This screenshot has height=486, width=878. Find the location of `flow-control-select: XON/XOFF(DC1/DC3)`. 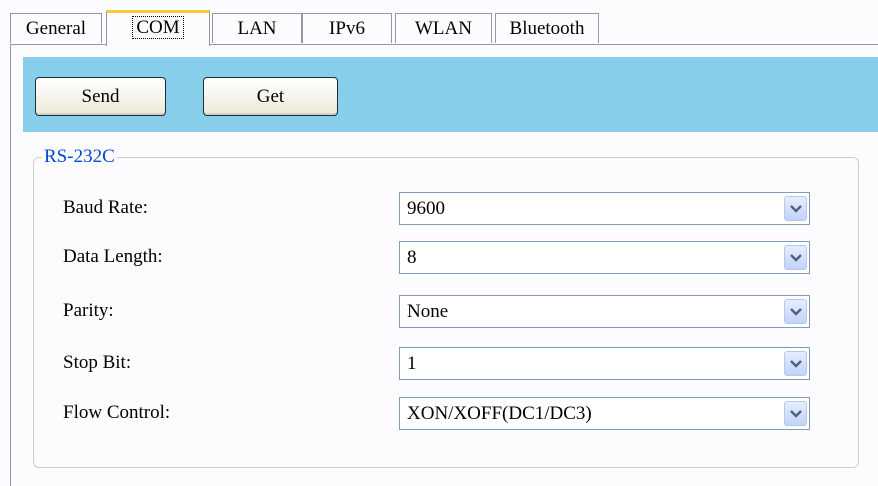

flow-control-select: XON/XOFF(DC1/DC3) is located at coordinates (604, 413).